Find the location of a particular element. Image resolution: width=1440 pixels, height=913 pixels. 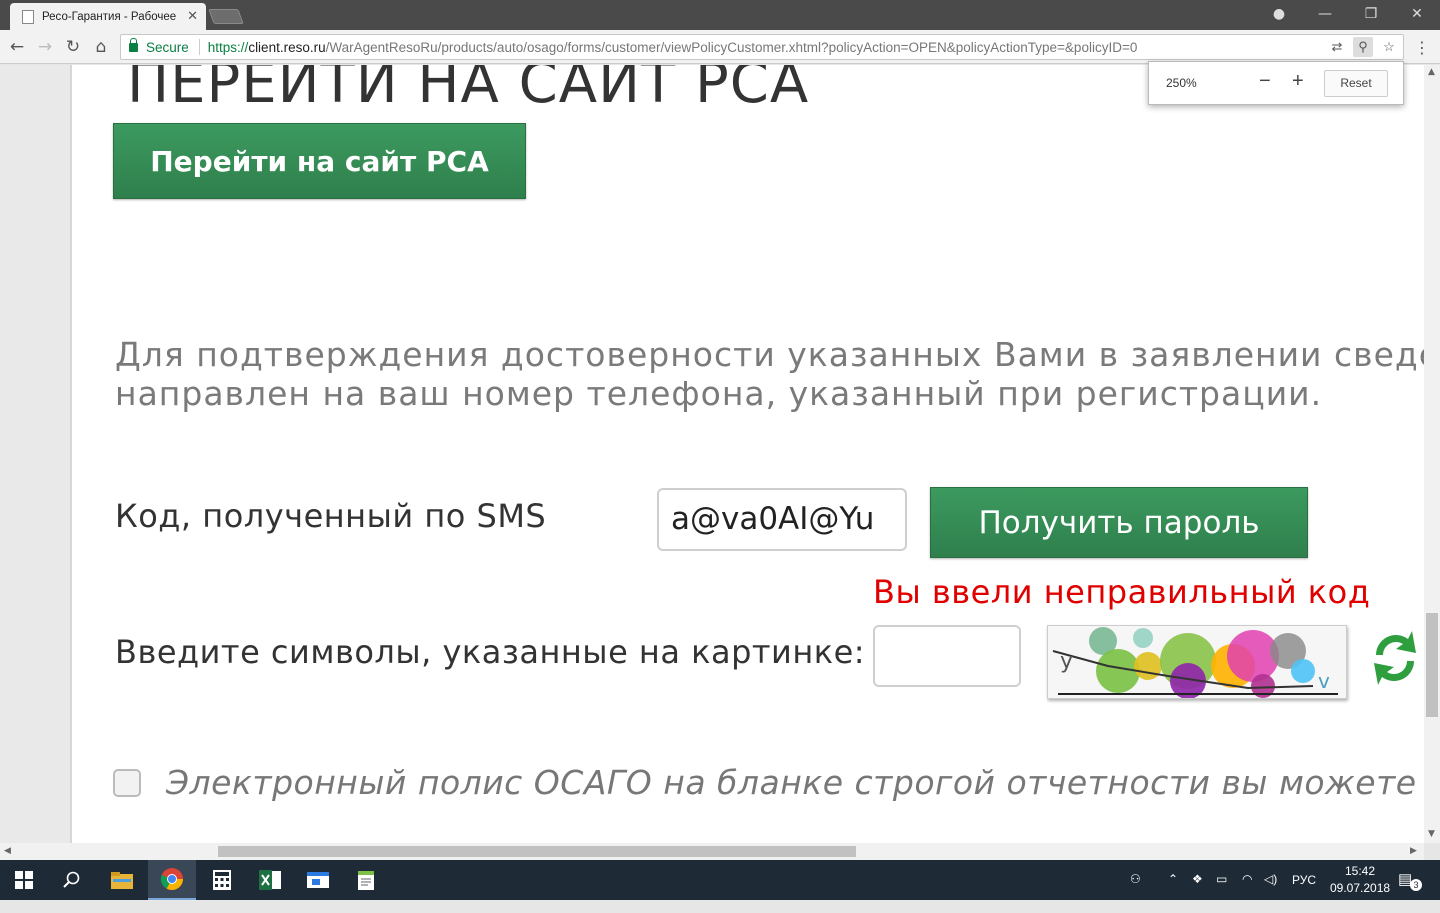

taskbar: ⚇ ⌃ ❖ ▭ ◠ ◁) РУС 15:42 09.07.2018 ▤ 3 is located at coordinates (720, 880).